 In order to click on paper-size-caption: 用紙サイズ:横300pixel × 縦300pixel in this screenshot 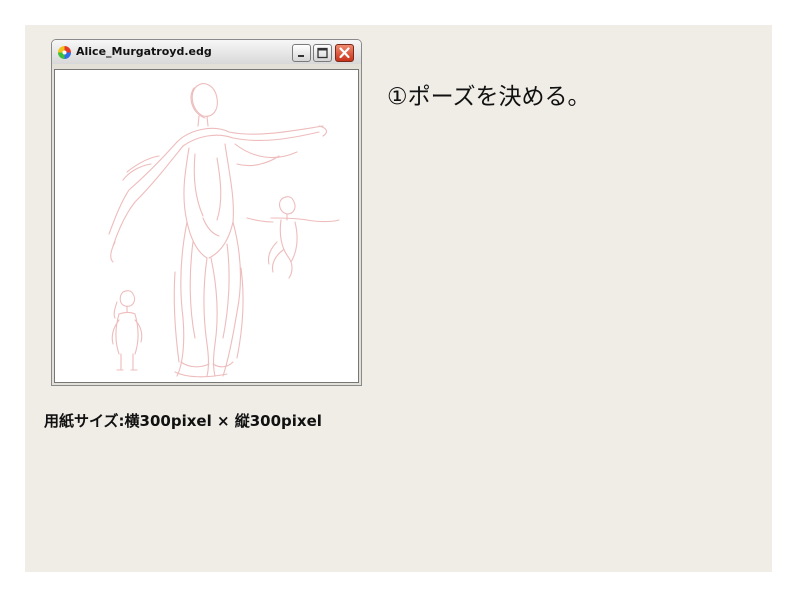, I will do `click(183, 421)`.